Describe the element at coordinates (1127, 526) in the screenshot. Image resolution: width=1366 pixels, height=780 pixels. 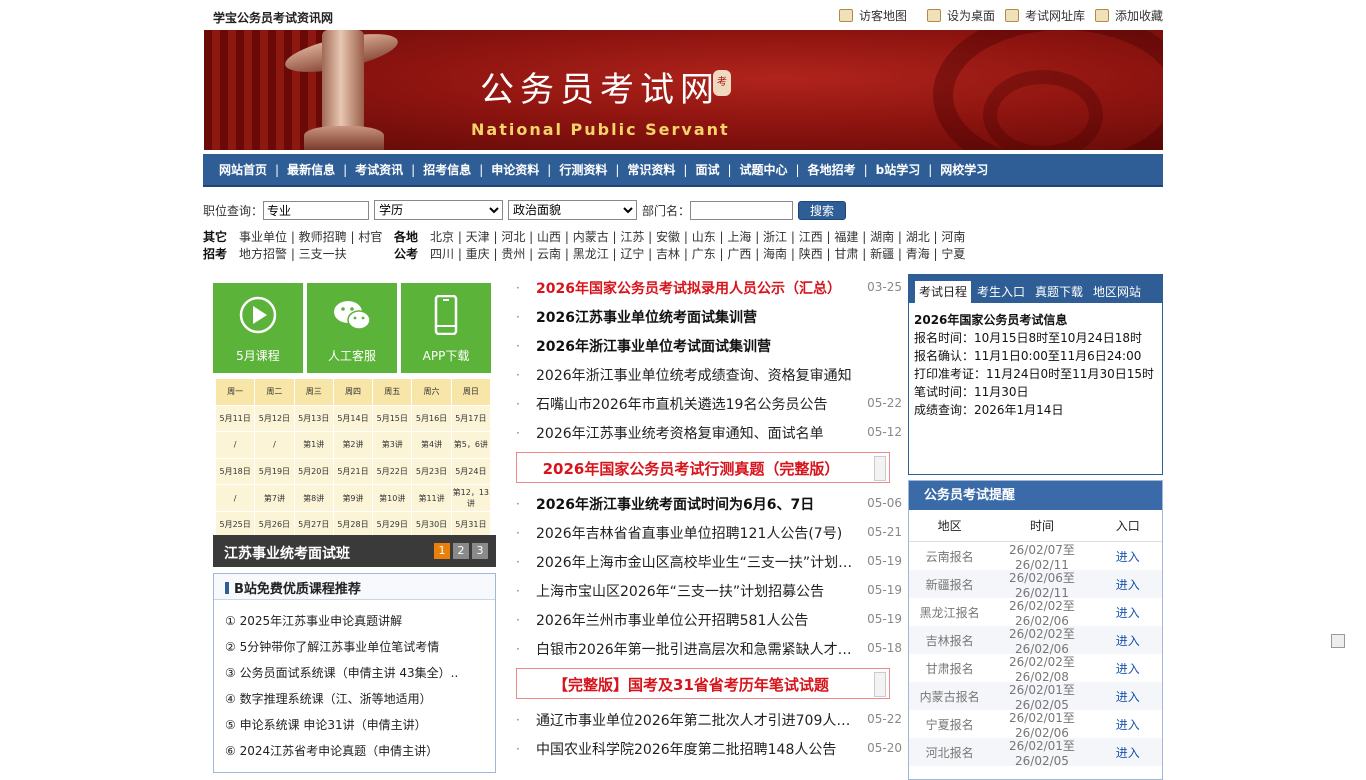
I see `column-header: 入口` at that location.